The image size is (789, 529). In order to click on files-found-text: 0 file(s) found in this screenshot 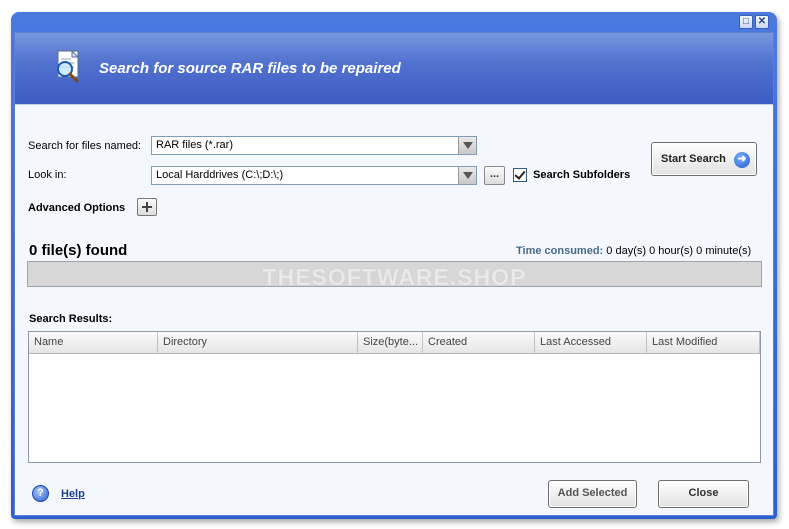, I will do `click(78, 250)`.